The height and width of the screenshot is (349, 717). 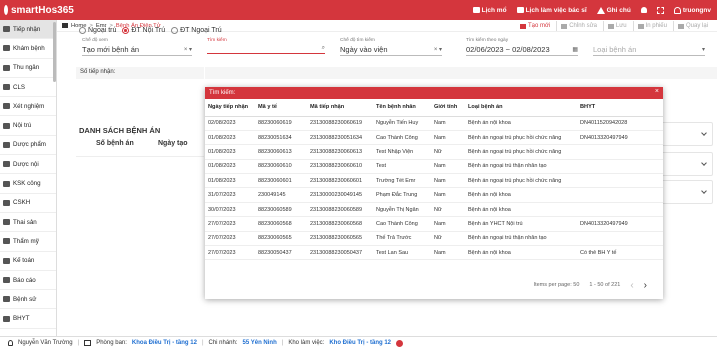 What do you see at coordinates (438, 49) in the screenshot?
I see `dropdown-icon: × ▾` at bounding box center [438, 49].